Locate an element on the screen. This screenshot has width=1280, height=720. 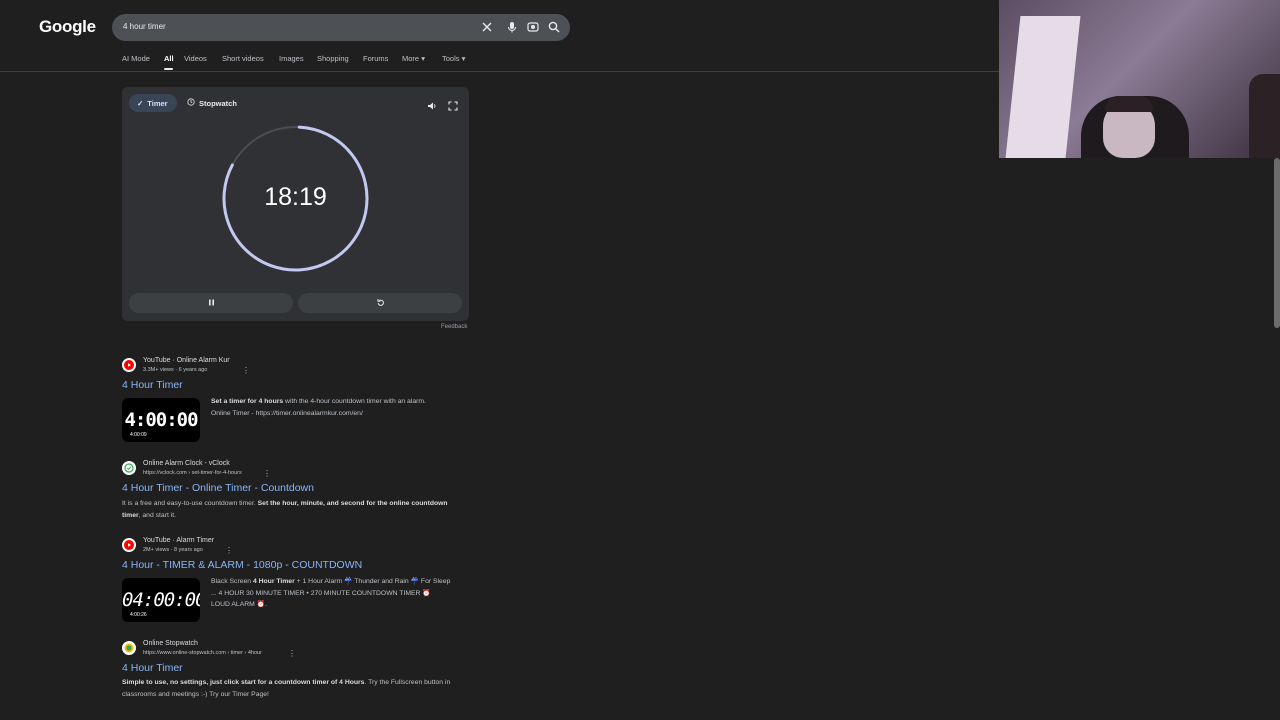
online-stopwatch-icon is located at coordinates (129, 648).